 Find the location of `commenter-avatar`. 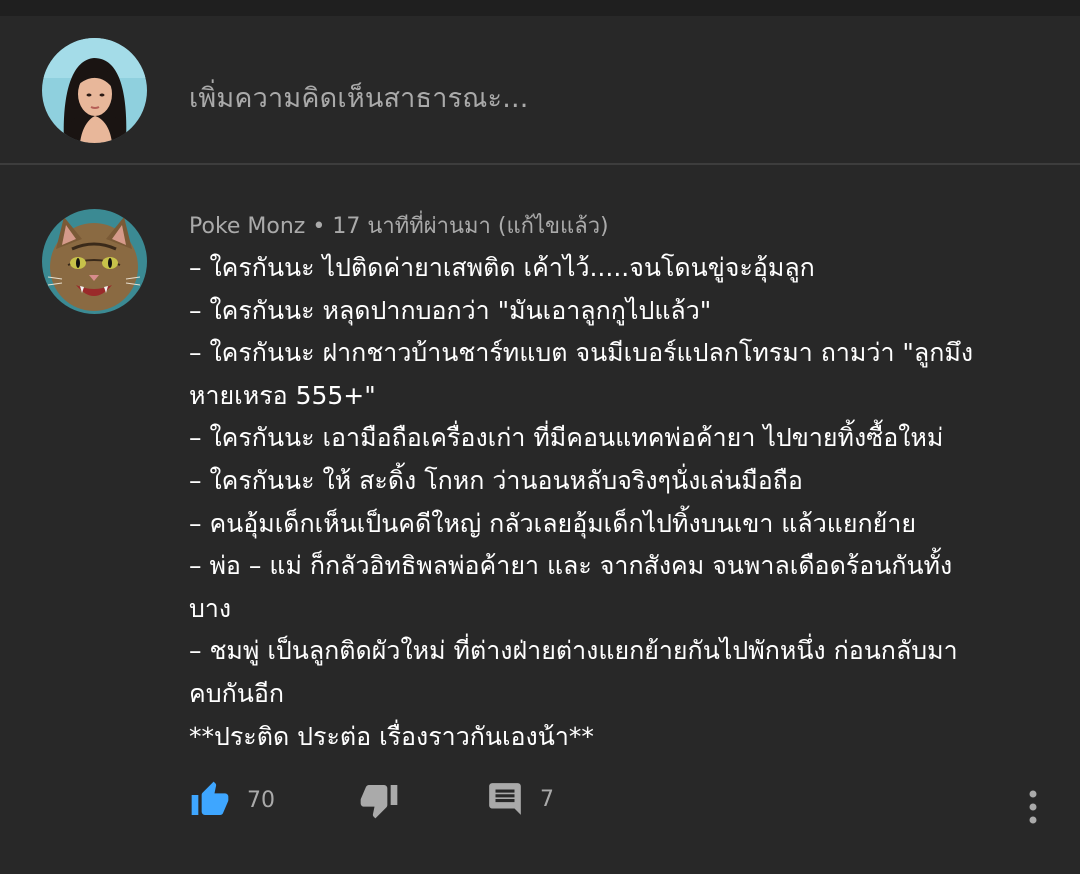

commenter-avatar is located at coordinates (94, 261).